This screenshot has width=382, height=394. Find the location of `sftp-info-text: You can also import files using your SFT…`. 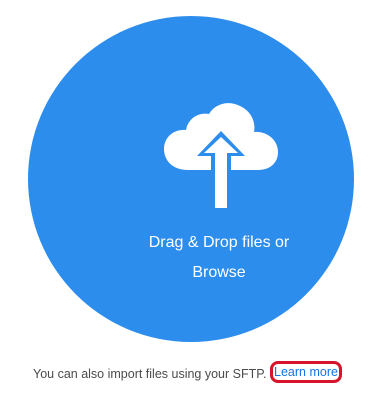

sftp-info-text: You can also import files using your SFT… is located at coordinates (150, 374).